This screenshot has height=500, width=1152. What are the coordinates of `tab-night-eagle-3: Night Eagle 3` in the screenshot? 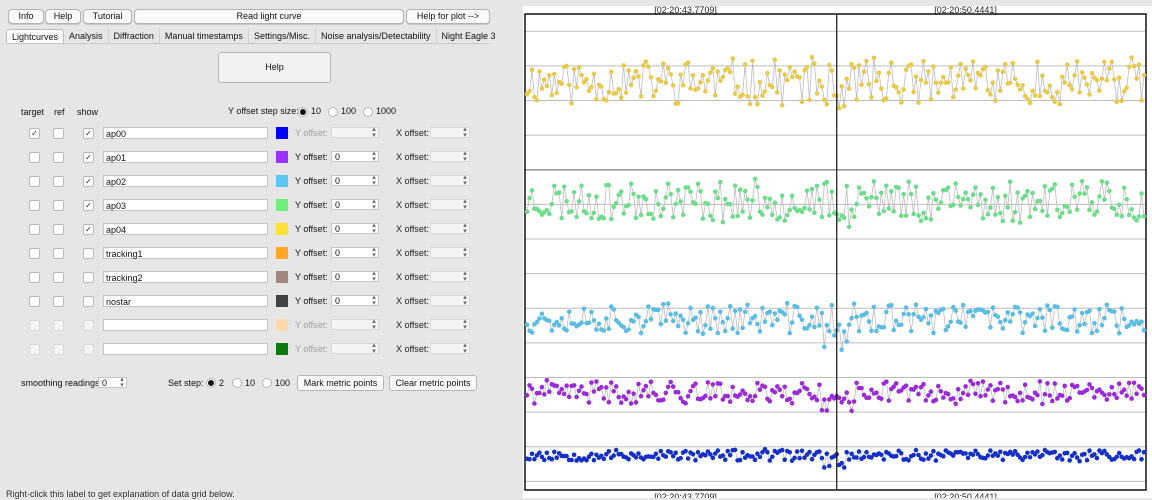 It's located at (469, 36).